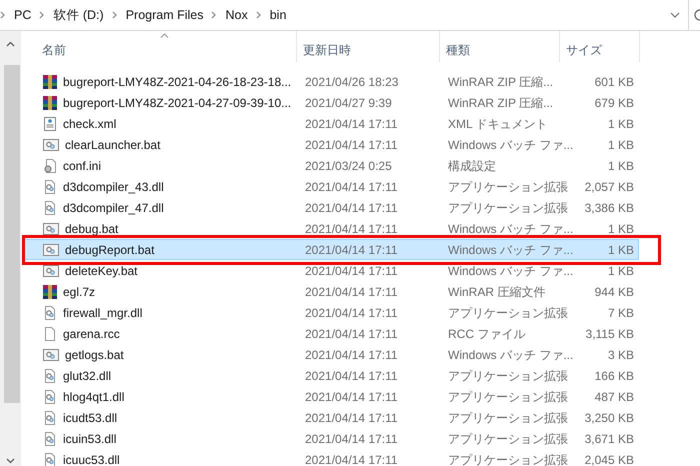 The height and width of the screenshot is (466, 700). I want to click on column-header: 更新日時, so click(368, 46).